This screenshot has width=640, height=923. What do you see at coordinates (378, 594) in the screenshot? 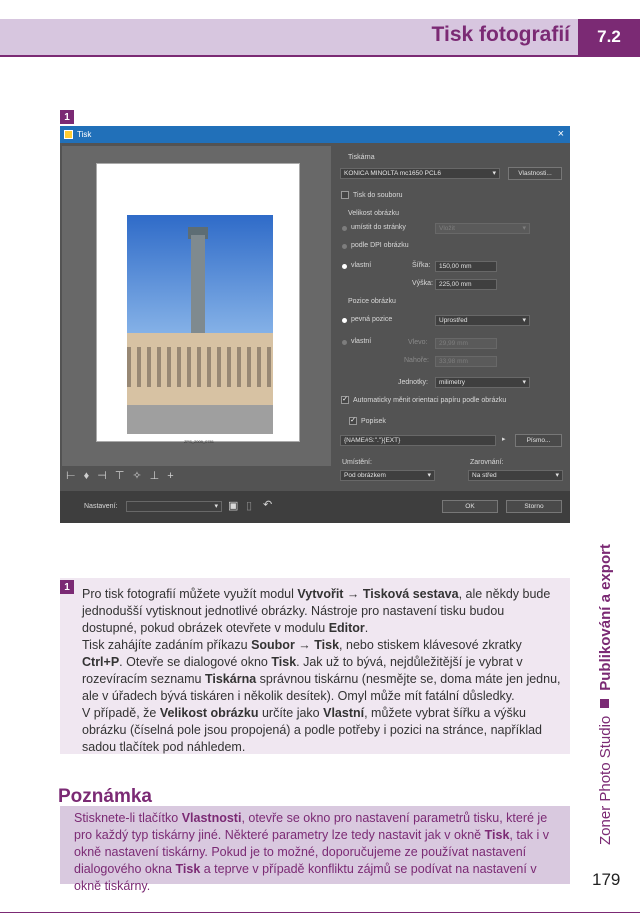
I see `bold-term: Vytvořit → Tisková sestava` at bounding box center [378, 594].